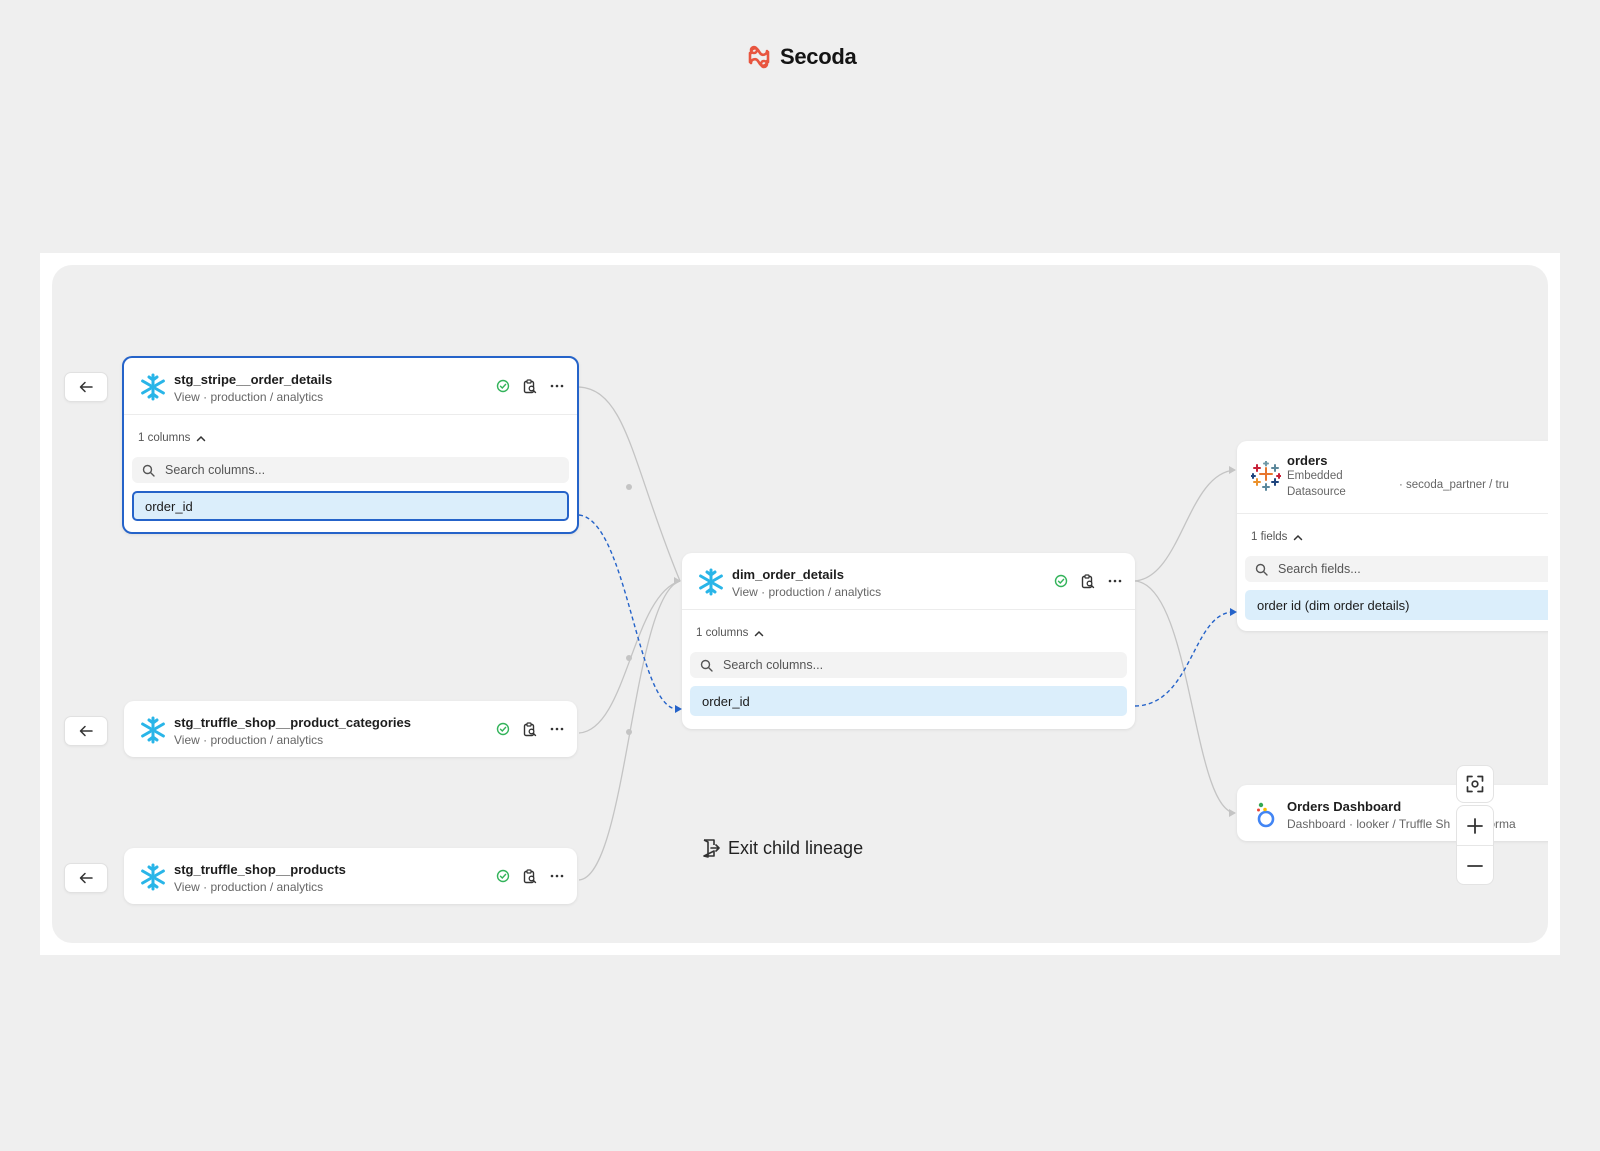 The image size is (1600, 1151). I want to click on zoom-in-icon, so click(1475, 825).